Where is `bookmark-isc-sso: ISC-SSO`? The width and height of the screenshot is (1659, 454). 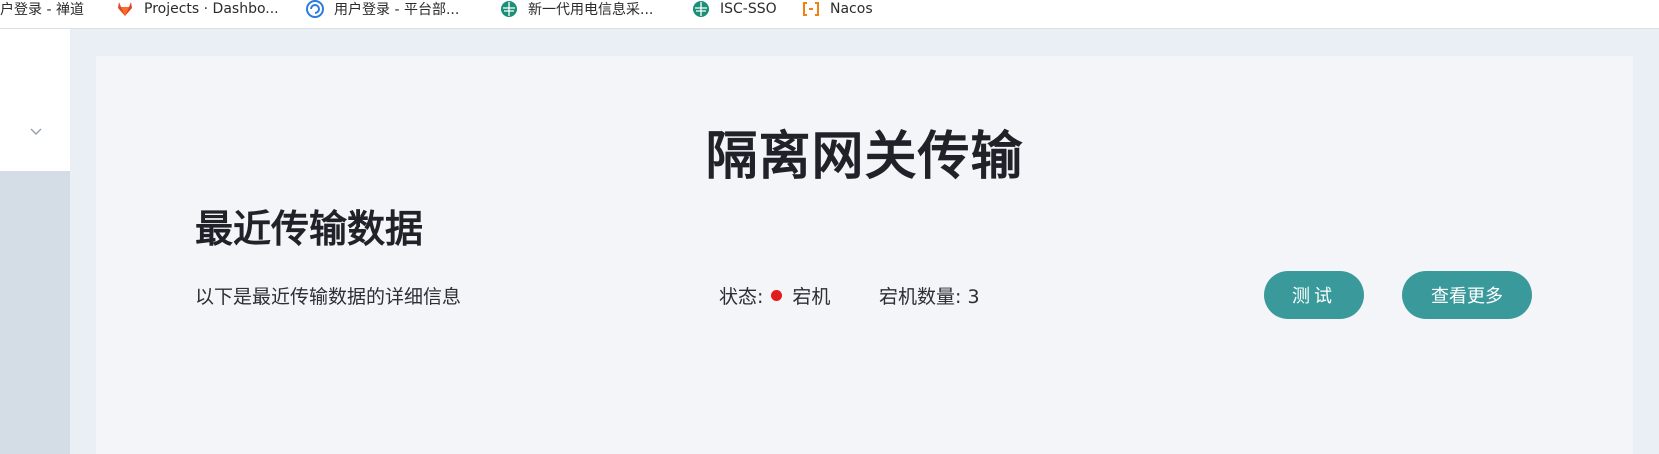 bookmark-isc-sso: ISC-SSO is located at coordinates (734, 8).